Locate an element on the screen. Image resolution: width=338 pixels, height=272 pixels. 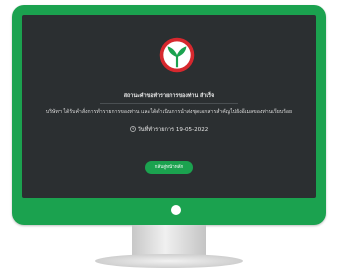
success-title: สถานะคำขอทำรายการของท่าน สำเร็จ is located at coordinates (169, 96).